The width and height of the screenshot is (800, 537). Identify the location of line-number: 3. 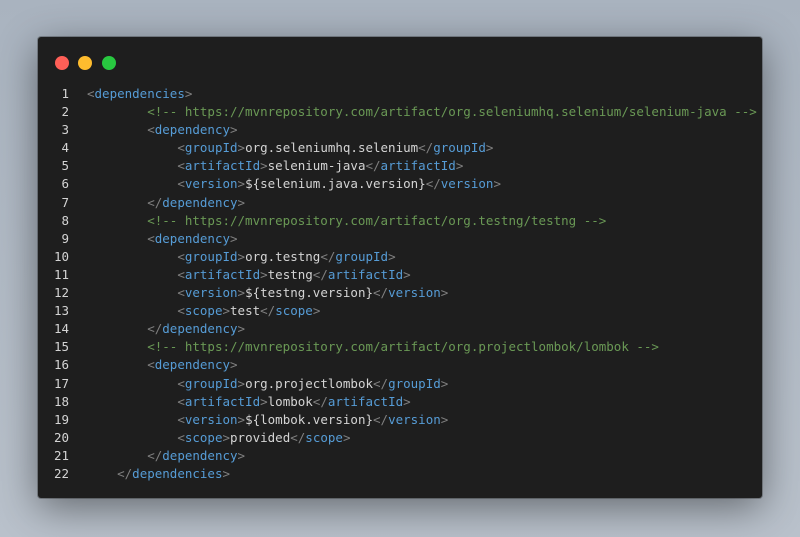
(65, 130).